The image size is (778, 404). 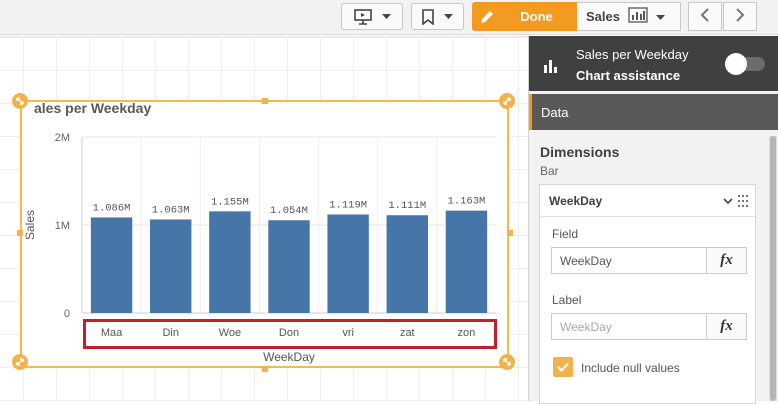 What do you see at coordinates (726, 326) in the screenshot?
I see `label-expression-button: fx` at bounding box center [726, 326].